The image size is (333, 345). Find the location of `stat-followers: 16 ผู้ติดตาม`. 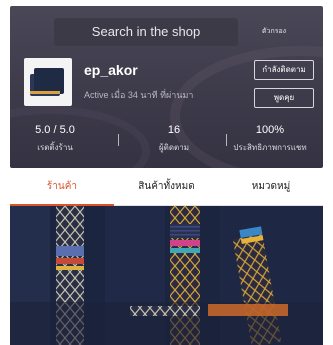

stat-followers: 16 ผู้ติดตาม is located at coordinates (174, 139).